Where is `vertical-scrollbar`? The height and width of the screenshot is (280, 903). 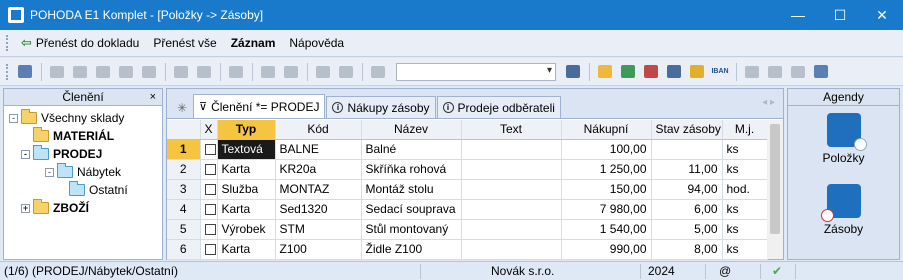
vertical-scrollbar is located at coordinates (775, 189).